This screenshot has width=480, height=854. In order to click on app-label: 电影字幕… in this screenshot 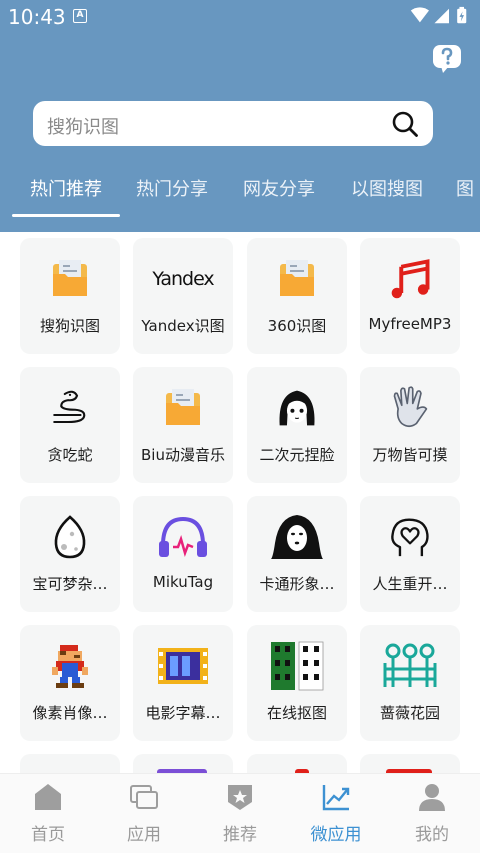, I will do `click(183, 713)`.